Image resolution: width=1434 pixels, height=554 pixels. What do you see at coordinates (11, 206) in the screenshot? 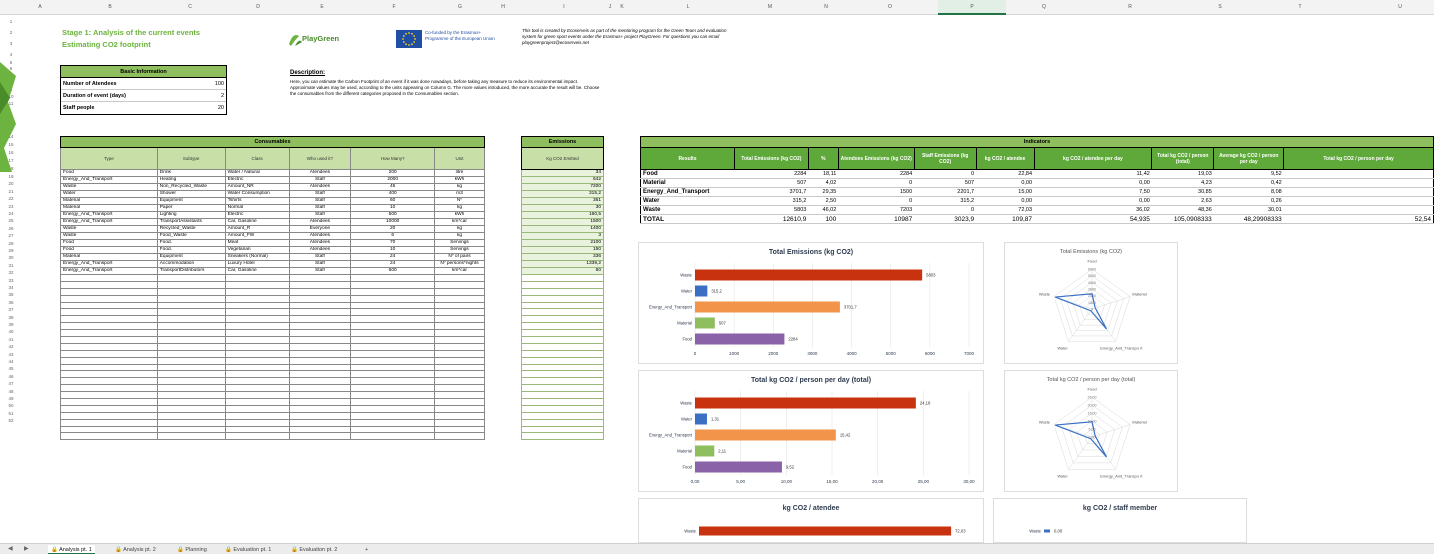
I see `row-header-cell: 23` at bounding box center [11, 206].